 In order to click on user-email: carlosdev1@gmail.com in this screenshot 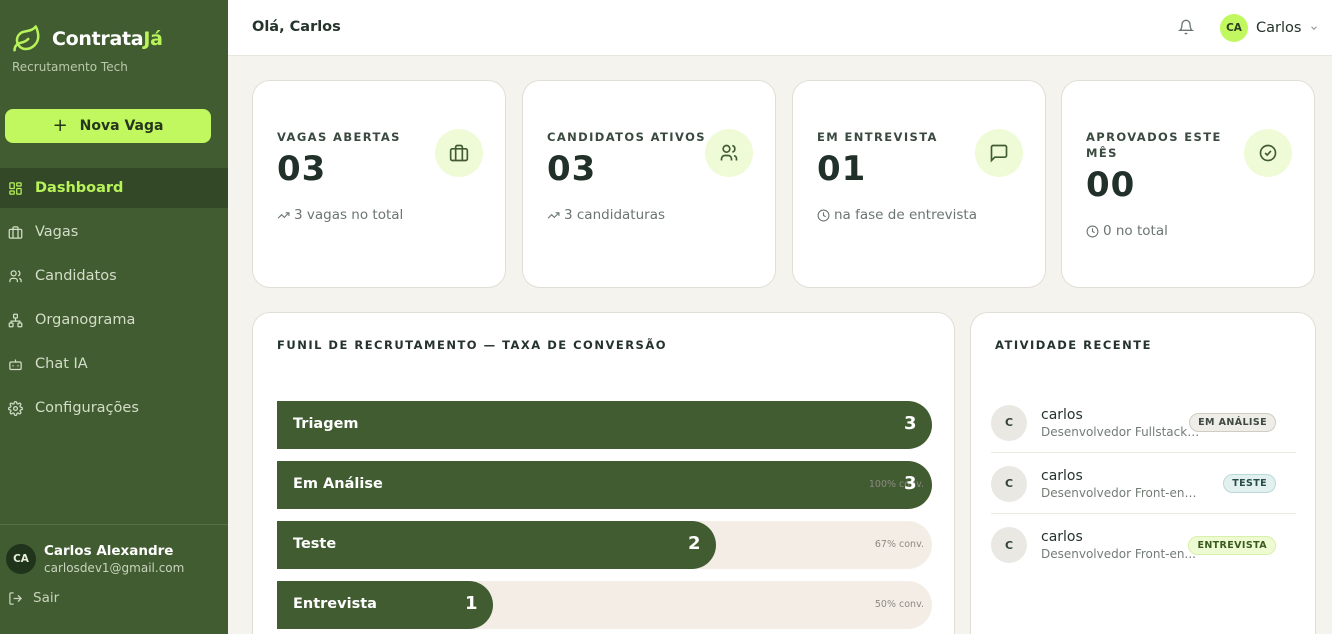, I will do `click(114, 568)`.